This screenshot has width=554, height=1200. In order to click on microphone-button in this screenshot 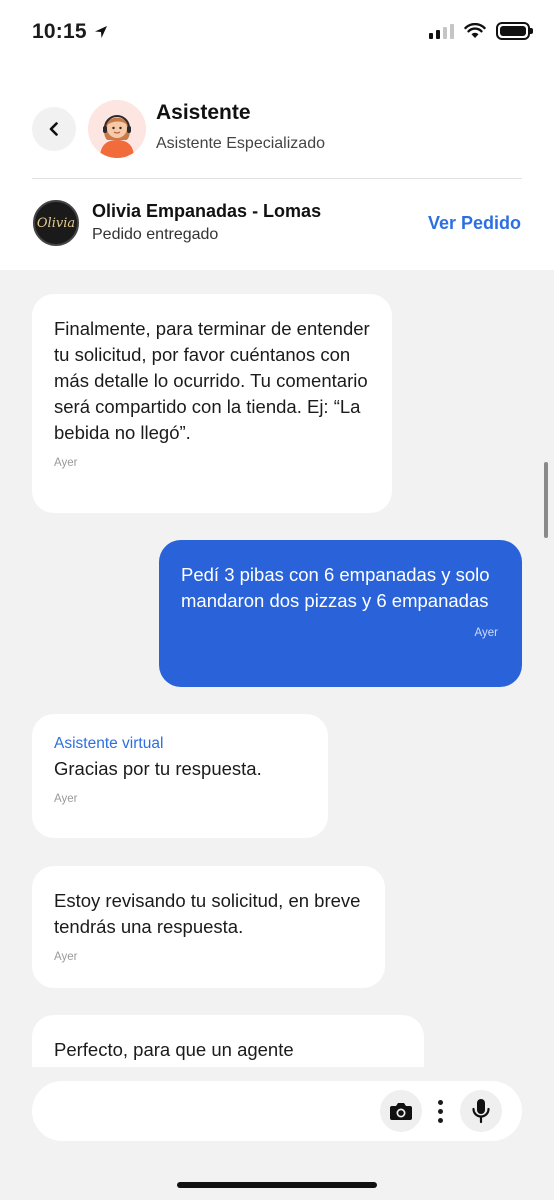, I will do `click(481, 1111)`.